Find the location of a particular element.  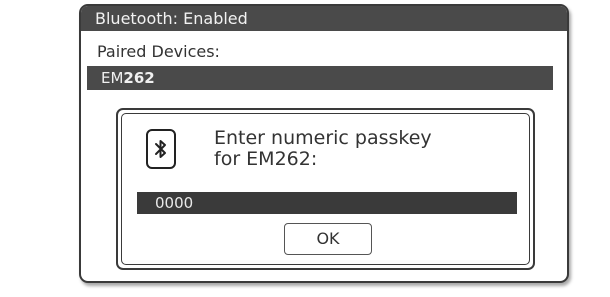

passkey-input: 0000 is located at coordinates (327, 203).